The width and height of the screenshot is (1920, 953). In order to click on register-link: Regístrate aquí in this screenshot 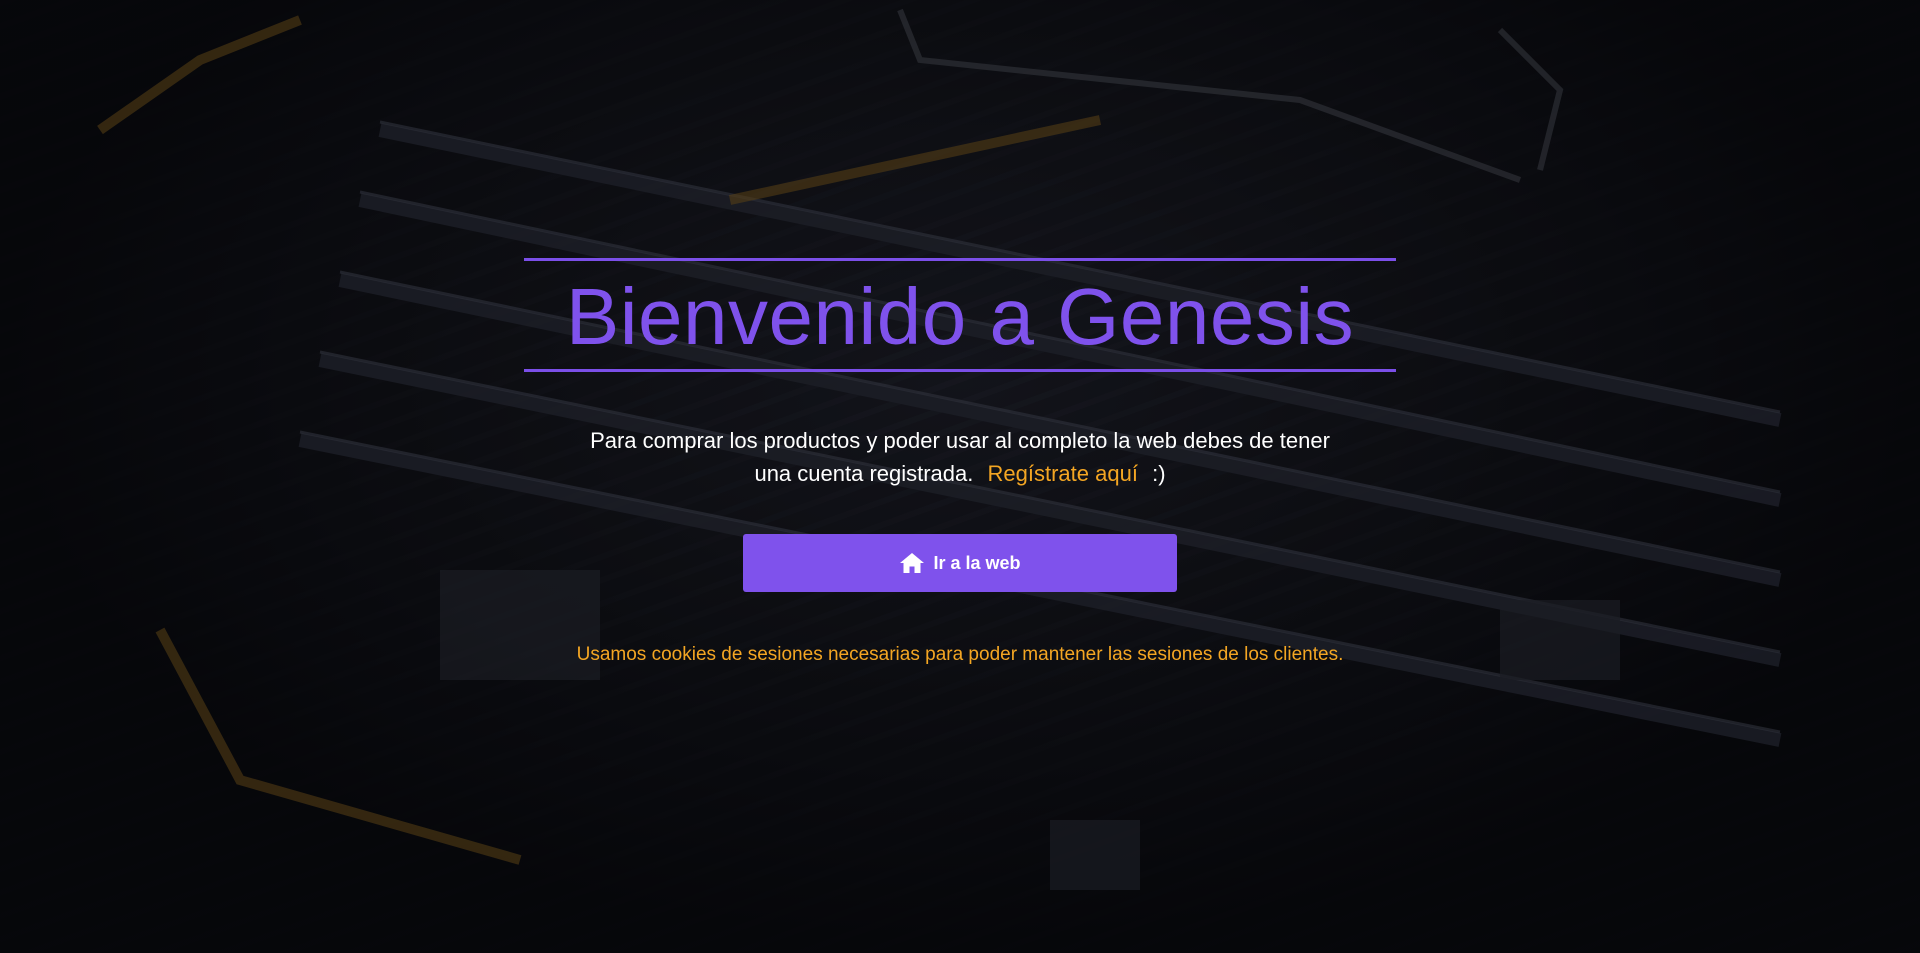, I will do `click(1063, 473)`.